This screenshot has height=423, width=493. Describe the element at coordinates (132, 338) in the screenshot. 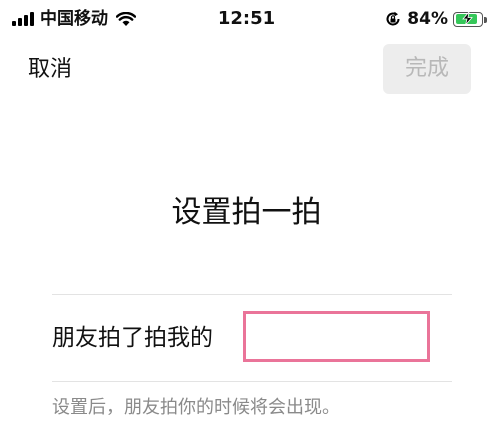

I see `pat-prefix-label: 朋友拍了拍我的` at that location.